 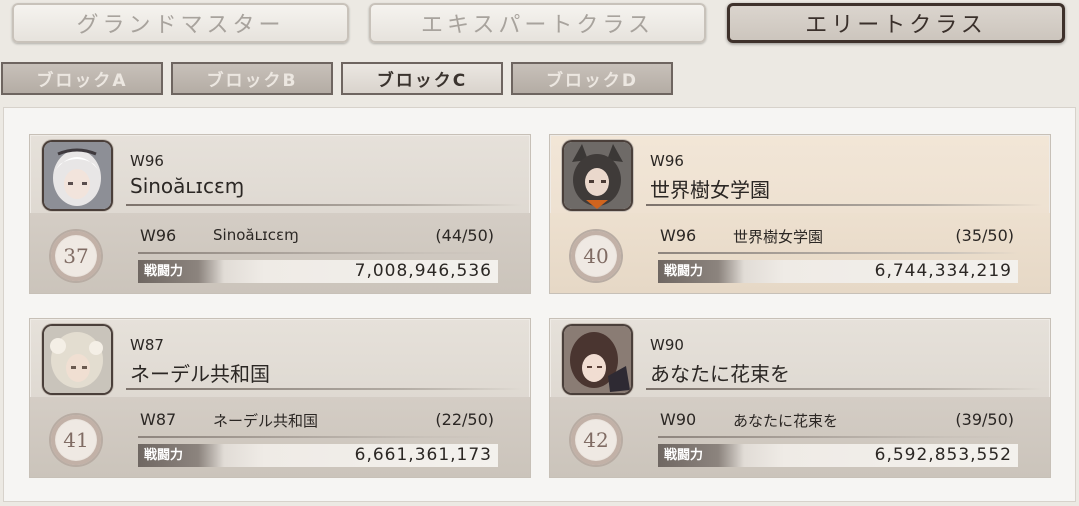 What do you see at coordinates (943, 271) in the screenshot?
I see `combat-power-value: 6,744,334,219` at bounding box center [943, 271].